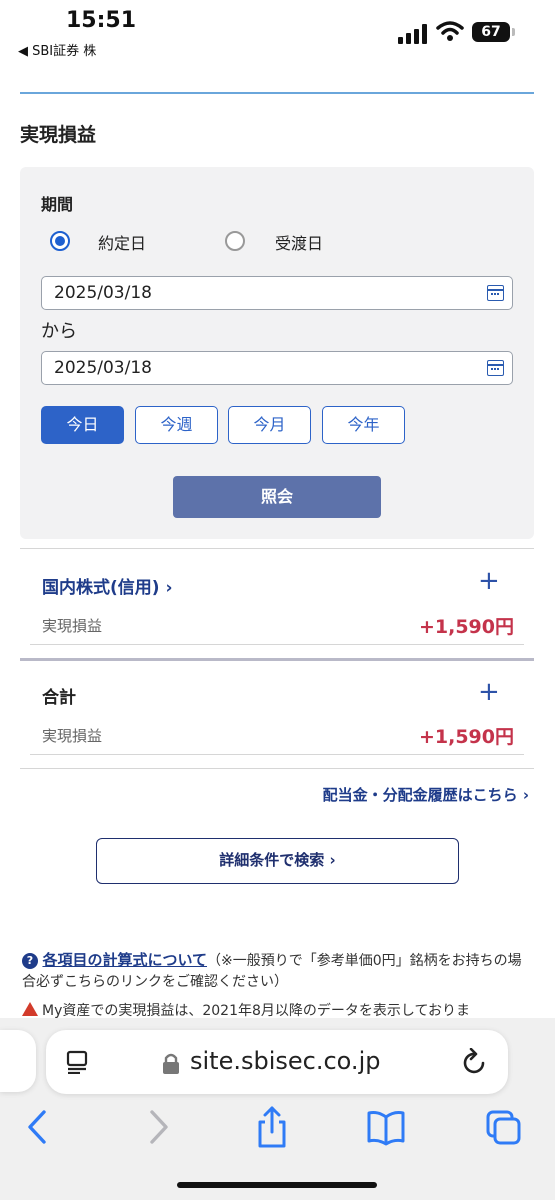 This screenshot has height=1200, width=555. I want to click on this-year-button: 今年, so click(363, 425).